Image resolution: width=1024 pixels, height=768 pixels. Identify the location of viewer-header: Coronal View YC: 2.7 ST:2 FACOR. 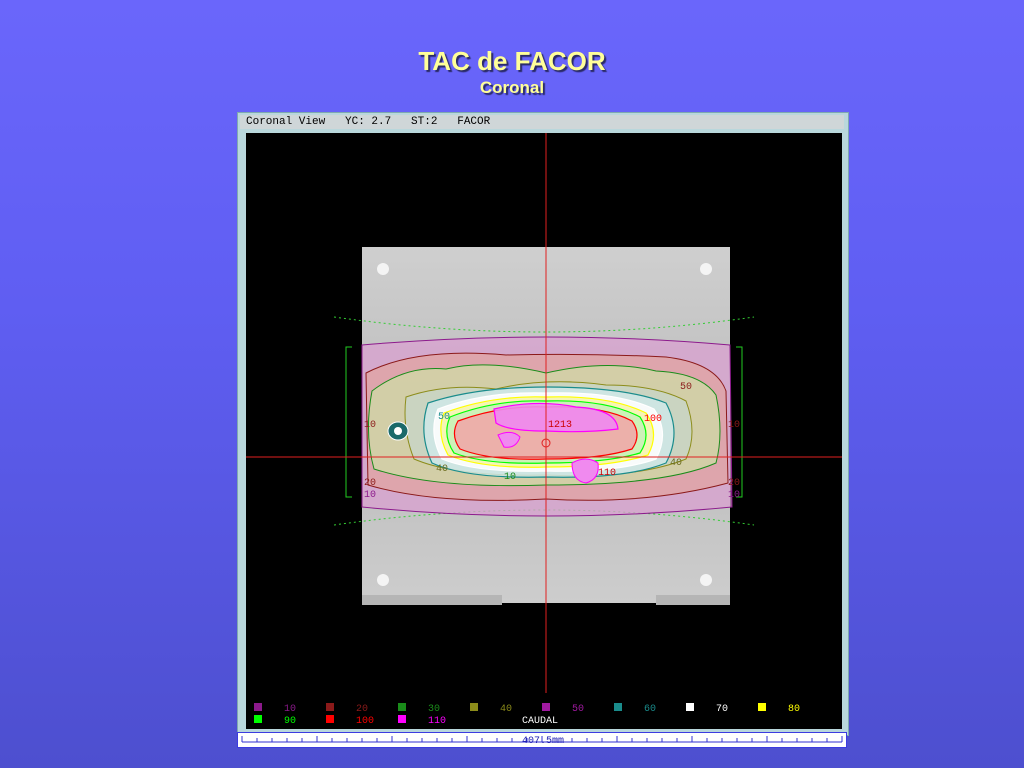
(542, 122).